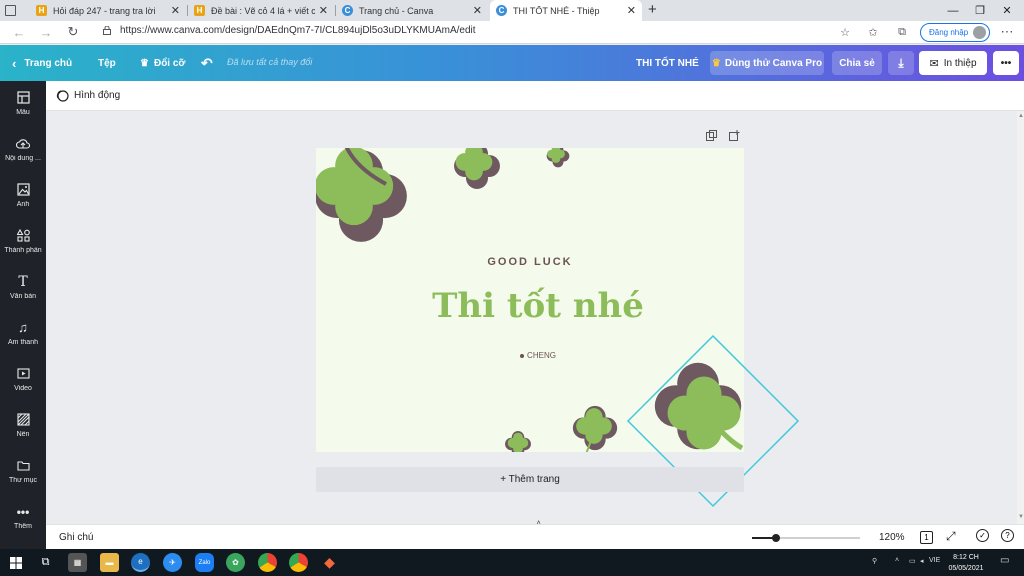 This screenshot has width=1024, height=576. Describe the element at coordinates (107, 63) in the screenshot. I see `file-menu-button: Tệp` at that location.